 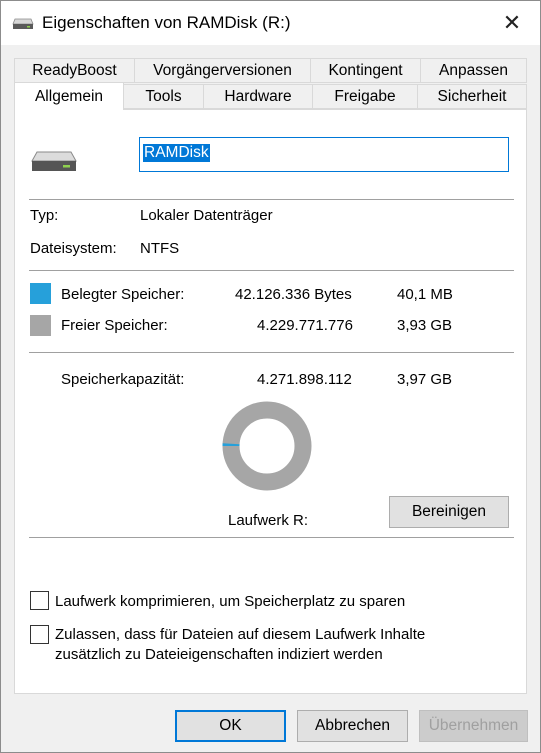 I want to click on free-space-size: 3,93 GB, so click(x=425, y=325).